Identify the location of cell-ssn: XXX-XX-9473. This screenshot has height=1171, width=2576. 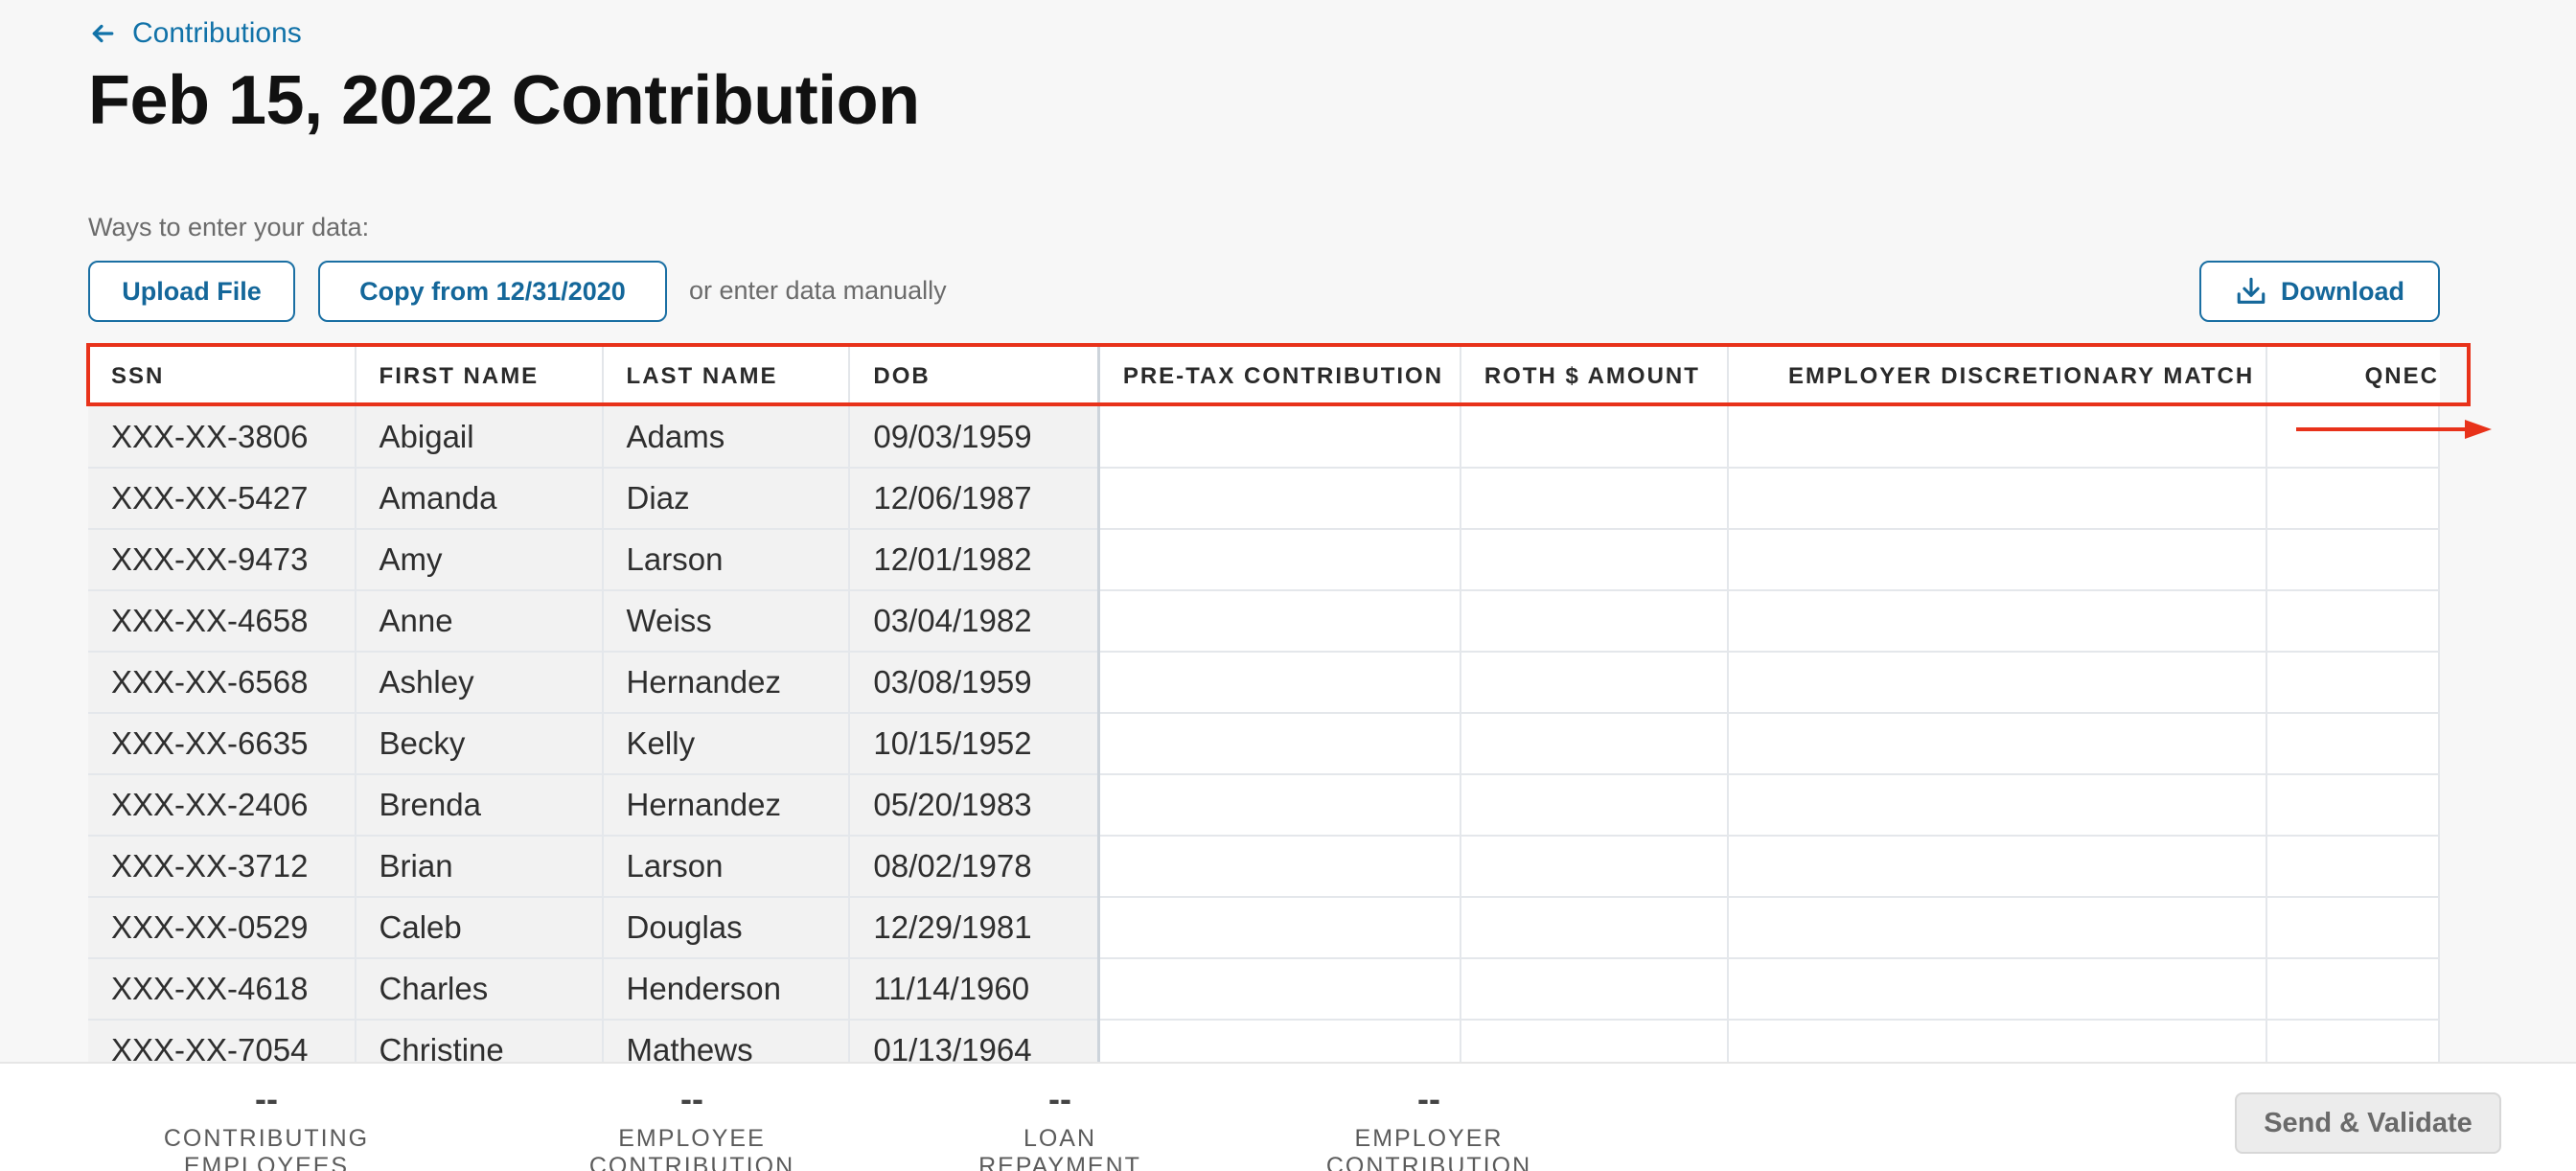
(222, 560).